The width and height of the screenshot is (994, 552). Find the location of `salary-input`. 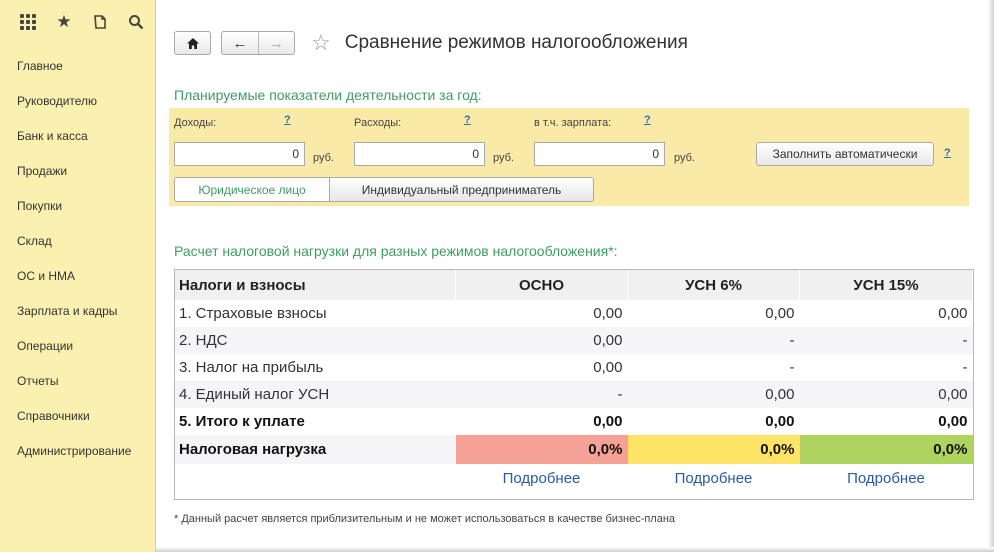

salary-input is located at coordinates (599, 154).